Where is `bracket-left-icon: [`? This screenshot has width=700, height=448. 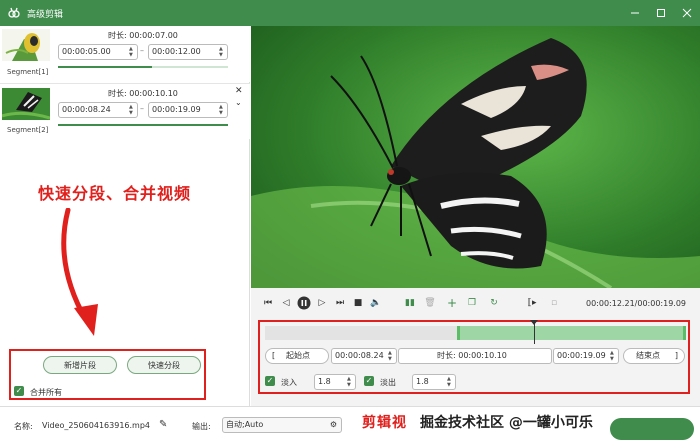
bracket-left-icon: [ is located at coordinates (274, 355).